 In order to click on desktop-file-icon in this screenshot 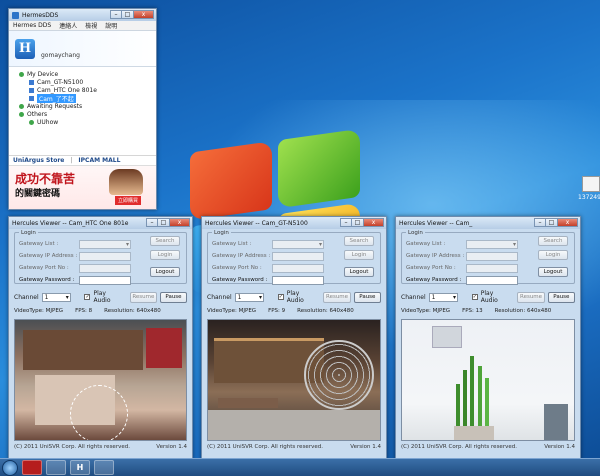, I will do `click(591, 184)`.